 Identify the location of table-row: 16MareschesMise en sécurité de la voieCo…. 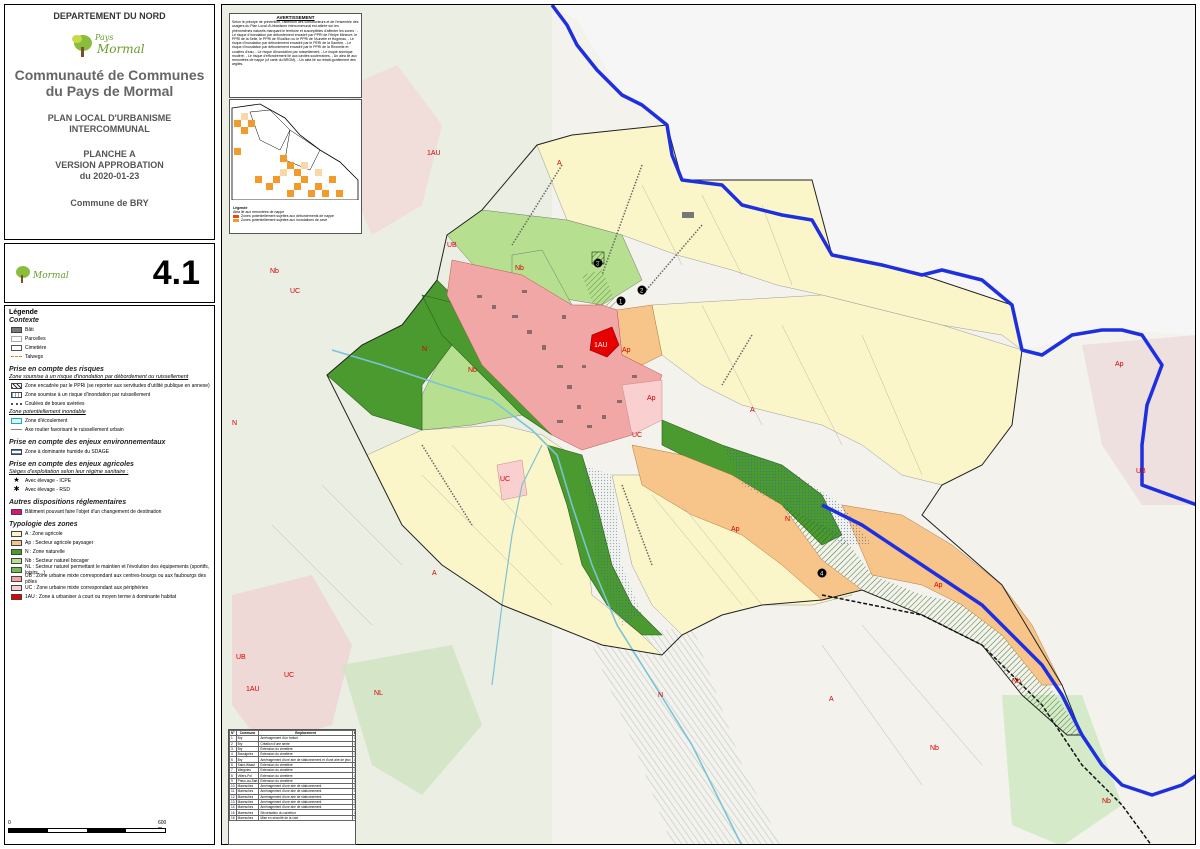
(292, 818).